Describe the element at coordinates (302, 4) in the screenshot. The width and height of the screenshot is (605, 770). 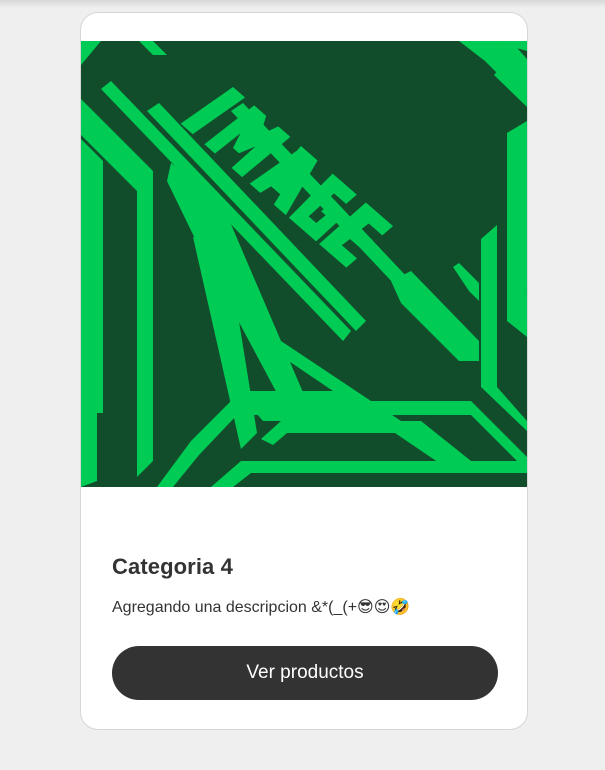
I see `top-shadow-strip` at that location.